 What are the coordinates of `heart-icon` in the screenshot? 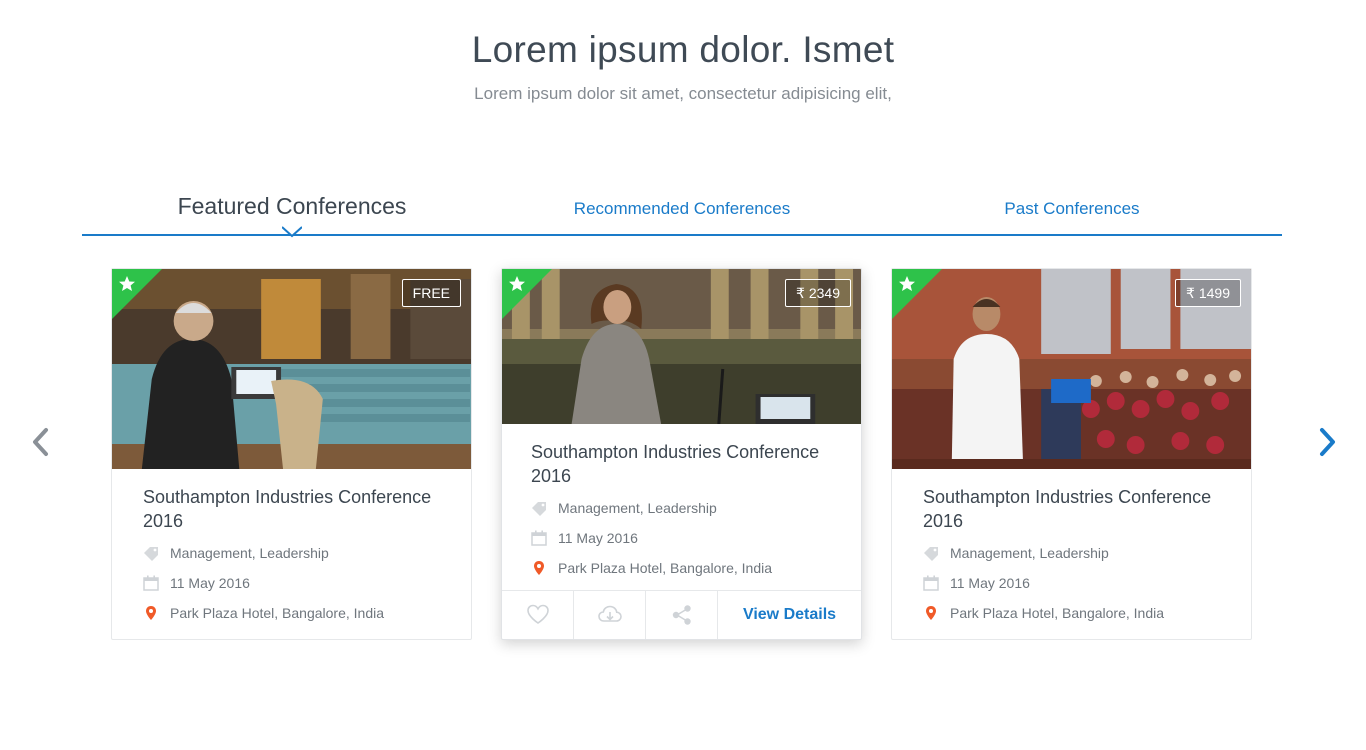 It's located at (537, 614).